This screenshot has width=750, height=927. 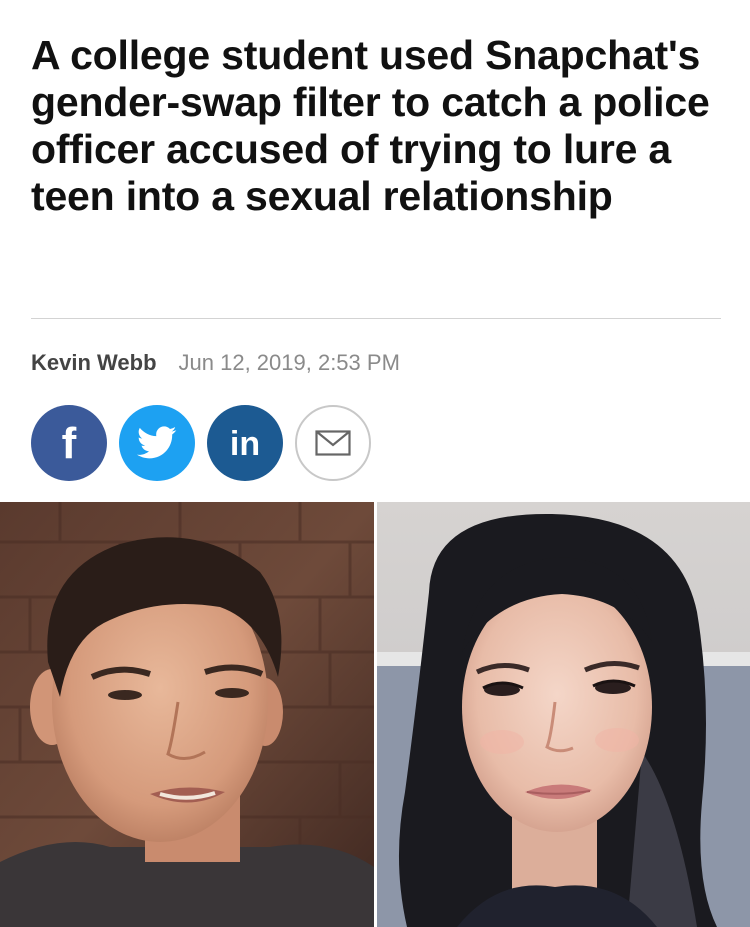 I want to click on email-icon, so click(x=333, y=443).